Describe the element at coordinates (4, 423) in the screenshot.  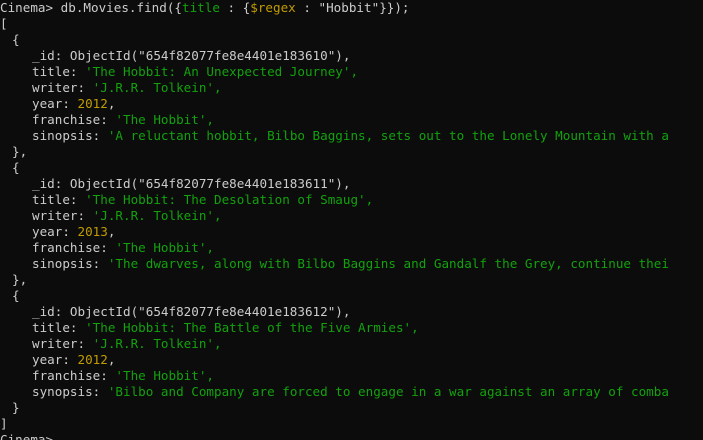
I see `result-close-bracket: ]` at that location.